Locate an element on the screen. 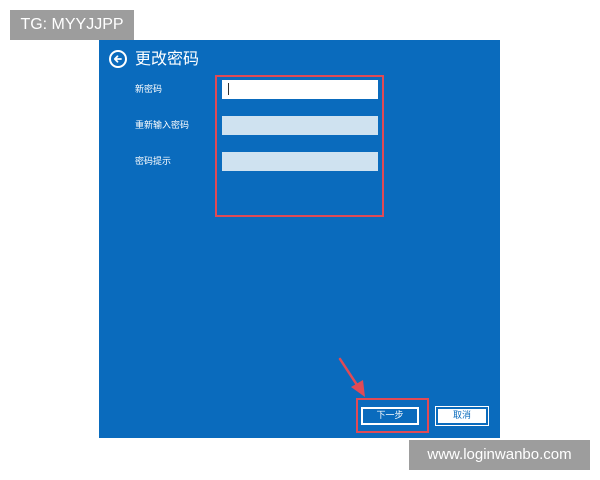 The height and width of the screenshot is (480, 600). cancel-button: 取消 is located at coordinates (462, 416).